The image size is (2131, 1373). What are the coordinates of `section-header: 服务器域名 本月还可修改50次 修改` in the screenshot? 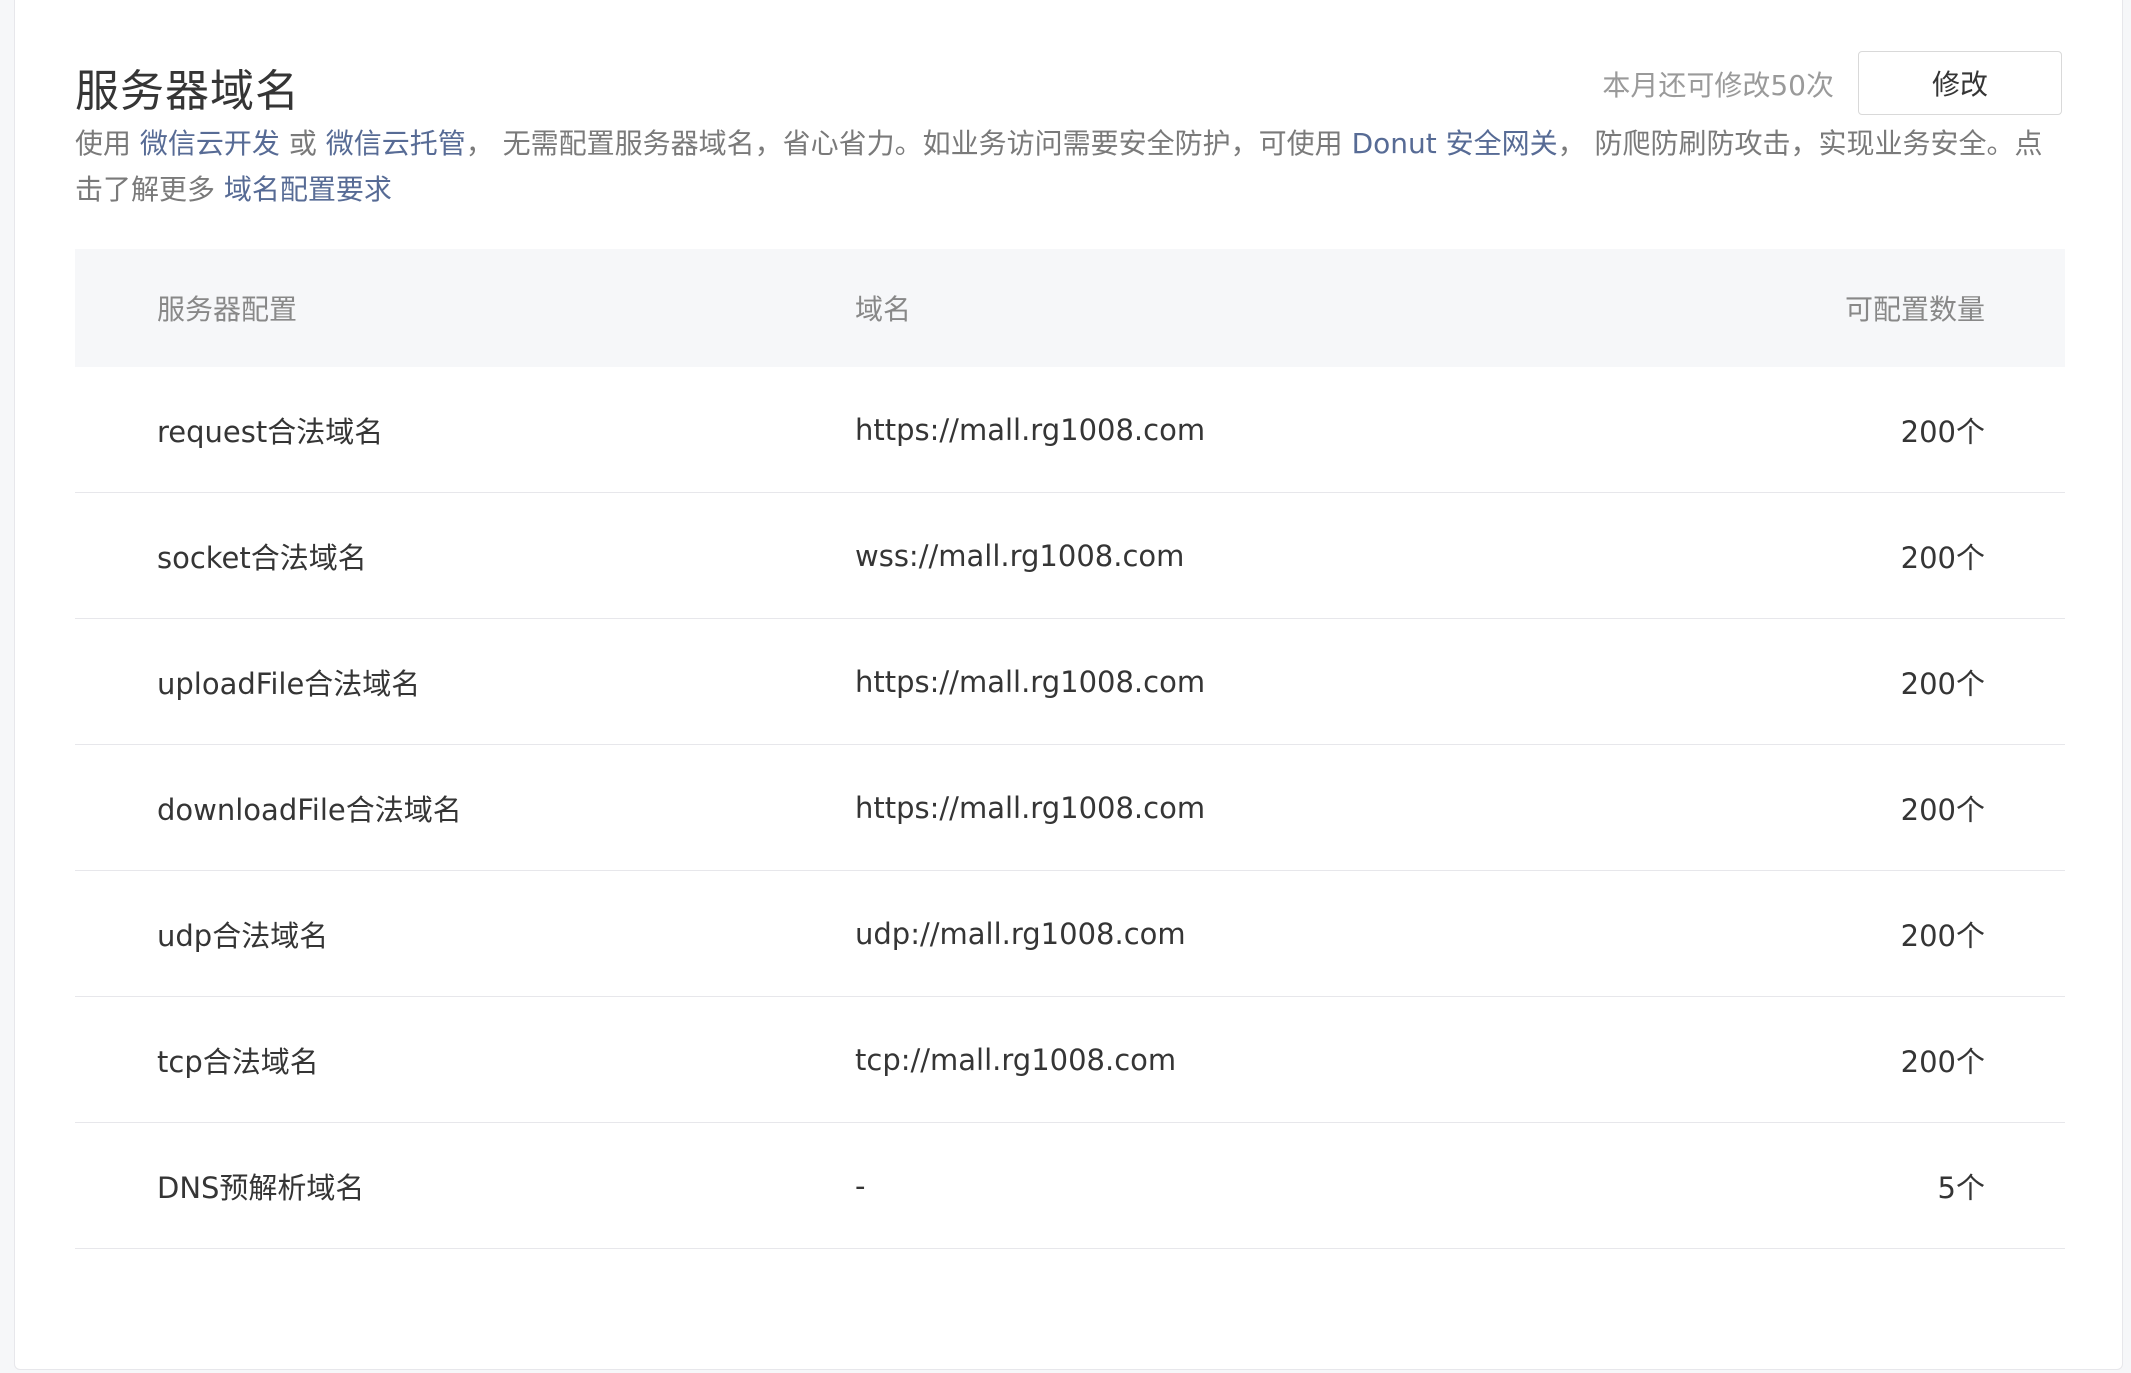 It's located at (1068, 86).